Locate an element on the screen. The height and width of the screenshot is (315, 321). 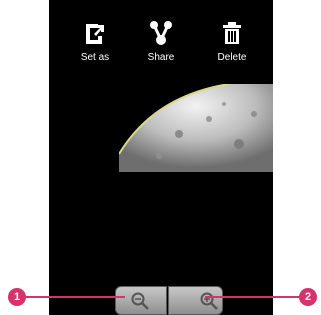
zoom-in-icon is located at coordinates (209, 301).